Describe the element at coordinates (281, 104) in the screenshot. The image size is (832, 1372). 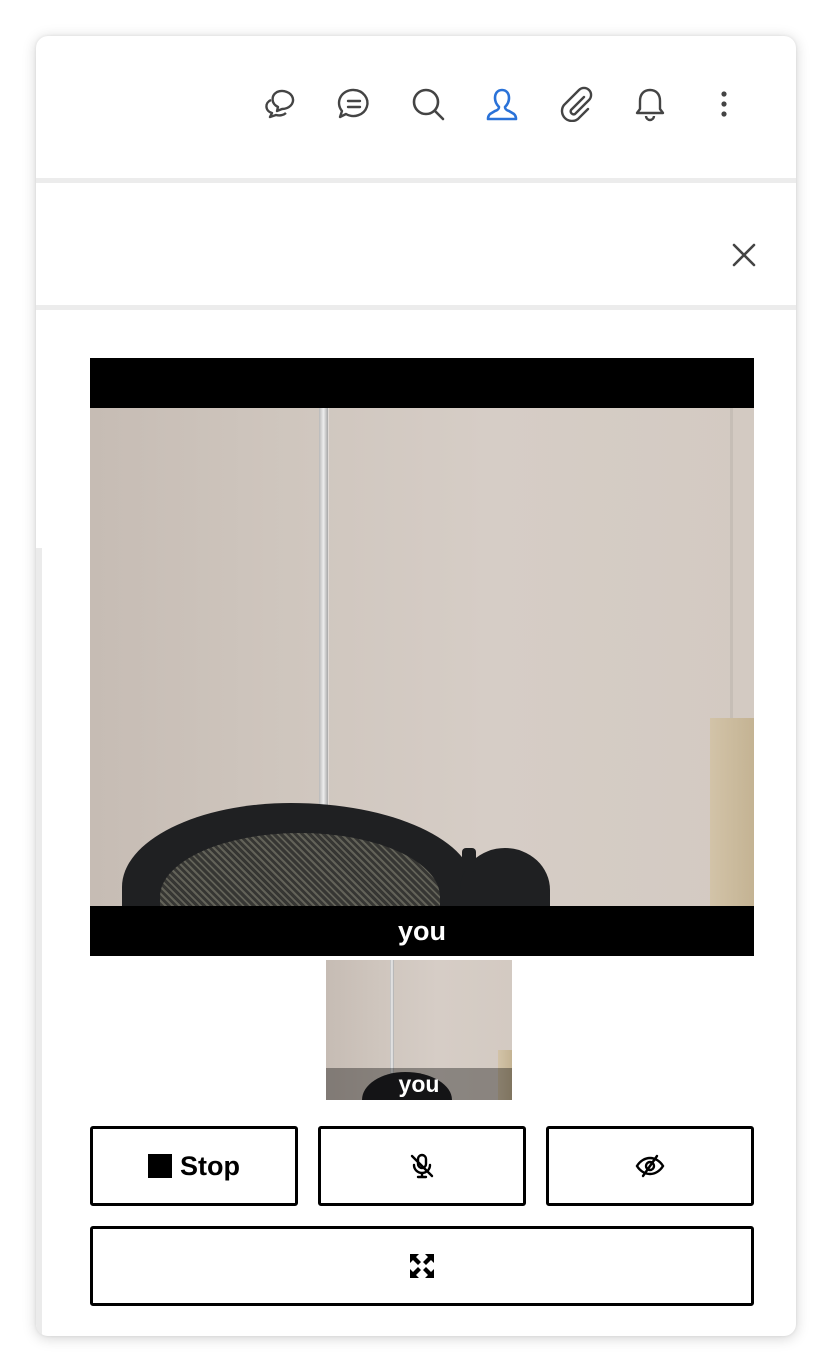
I see `chats-icon` at that location.